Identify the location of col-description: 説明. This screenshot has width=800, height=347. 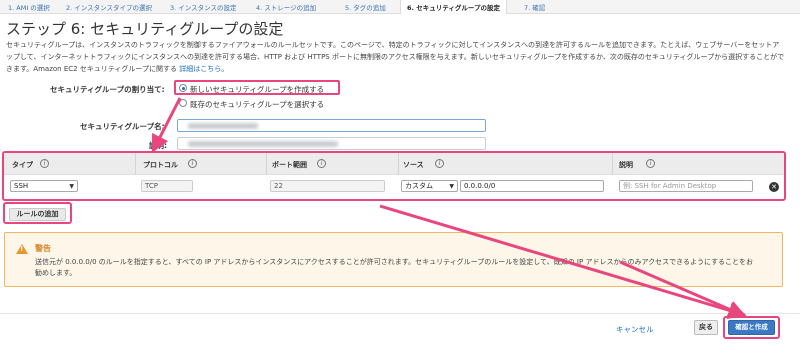
(626, 165).